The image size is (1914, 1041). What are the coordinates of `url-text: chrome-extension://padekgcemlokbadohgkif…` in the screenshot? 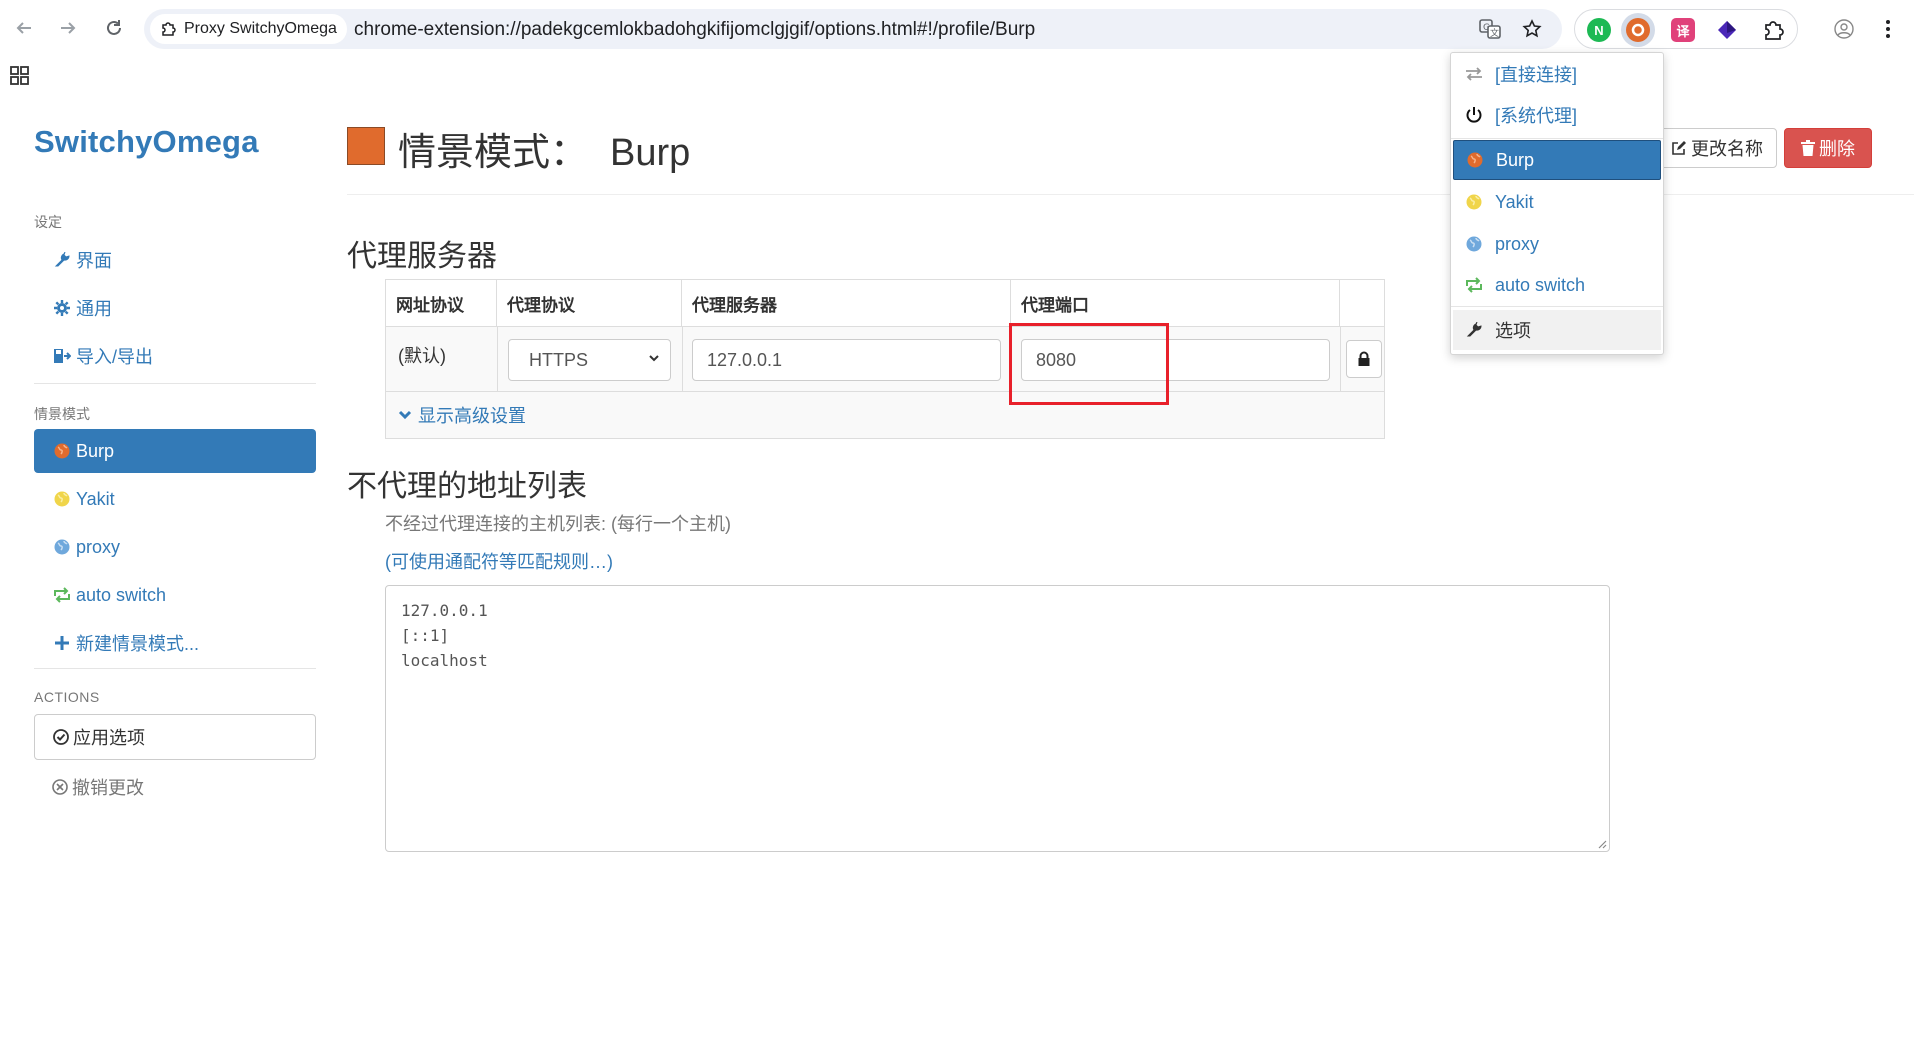 It's located at (694, 30).